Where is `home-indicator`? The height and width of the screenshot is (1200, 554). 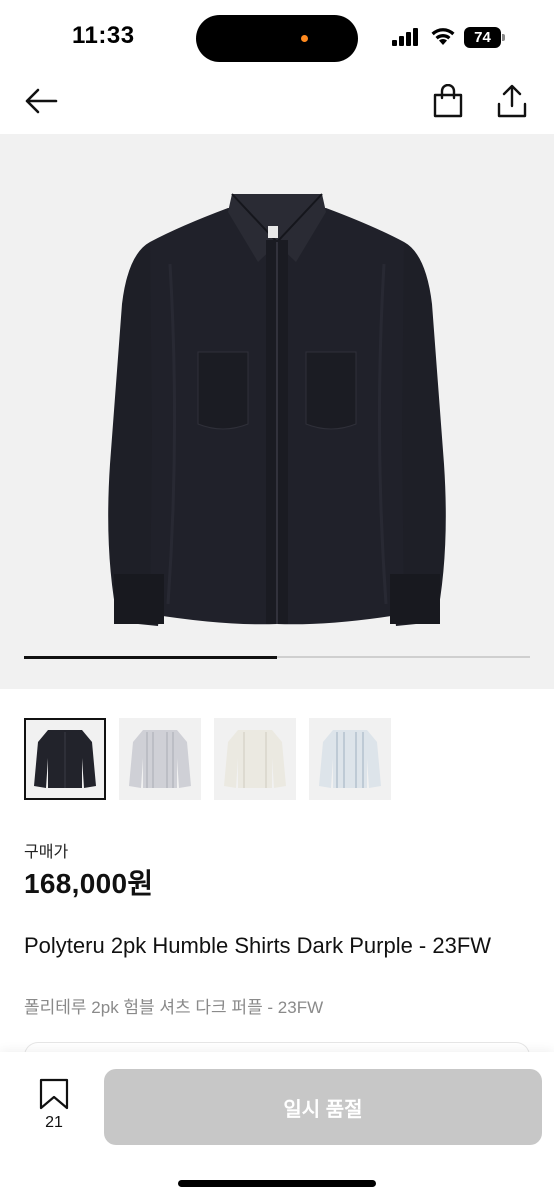
home-indicator is located at coordinates (277, 1183).